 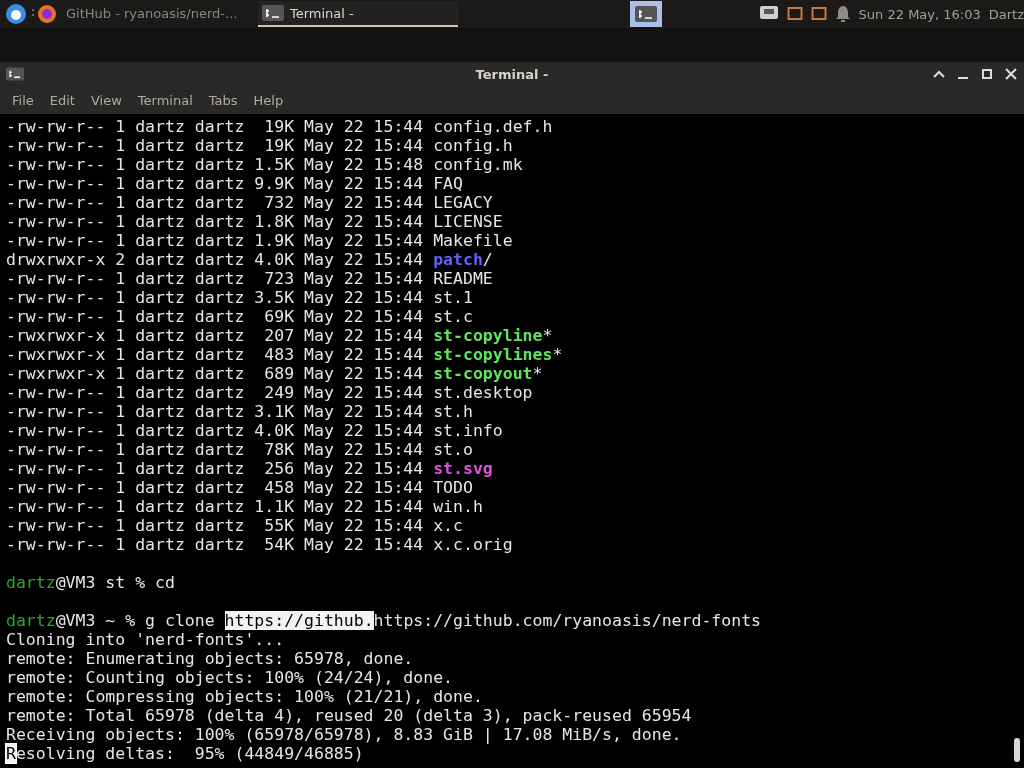 I want to click on terminal-text: config.h, so click(x=473, y=145).